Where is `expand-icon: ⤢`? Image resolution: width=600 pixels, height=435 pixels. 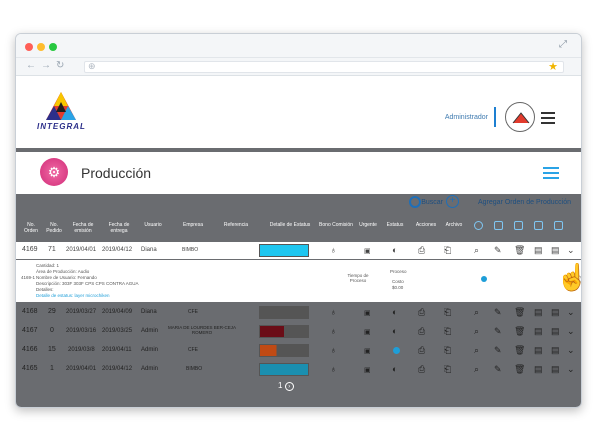
expand-icon: ⤢ is located at coordinates (563, 44).